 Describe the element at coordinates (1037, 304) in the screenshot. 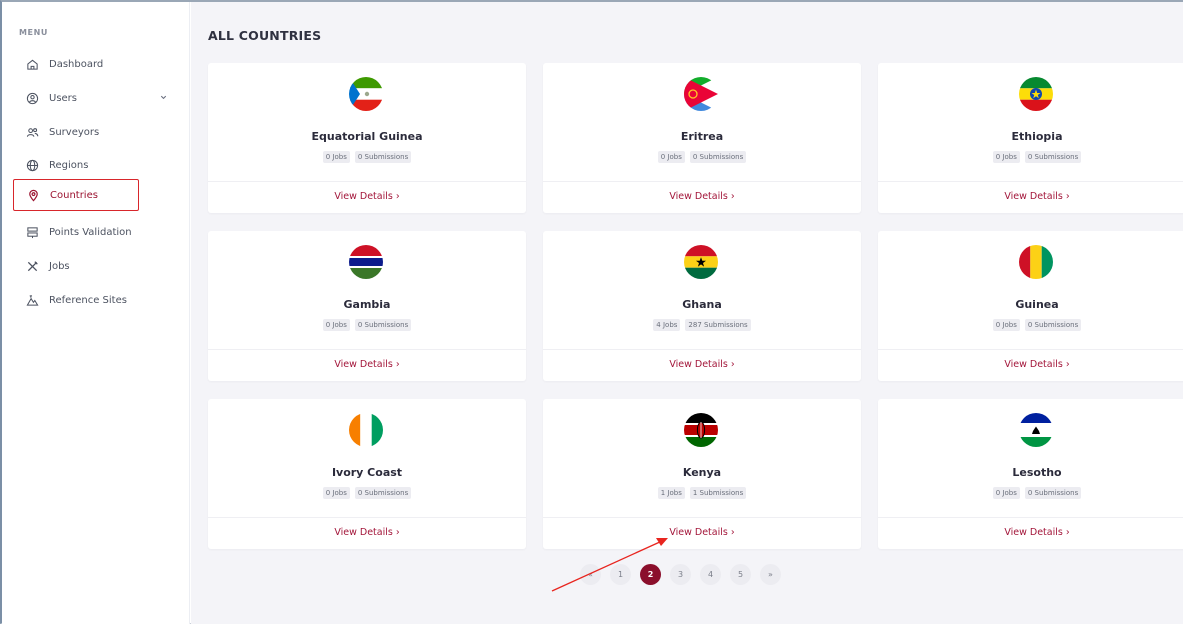

I see `country-name: Guinea` at that location.